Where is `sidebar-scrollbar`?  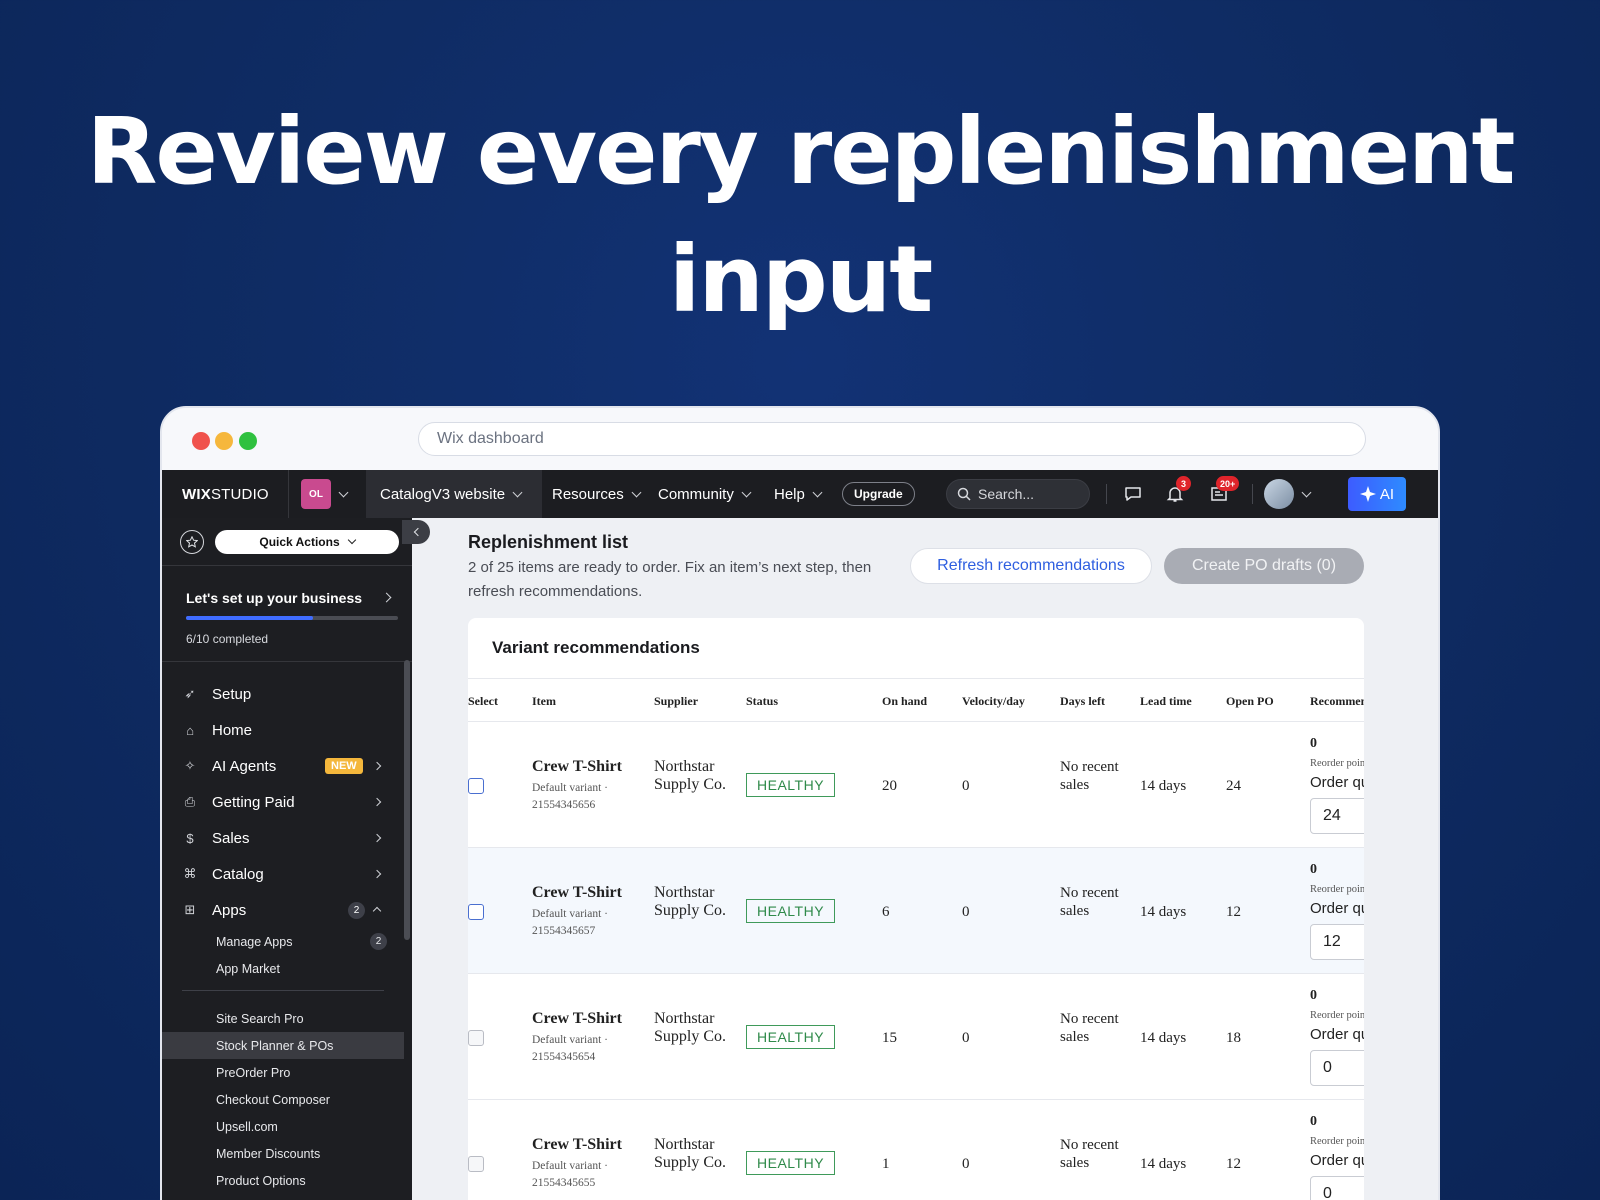 sidebar-scrollbar is located at coordinates (407, 800).